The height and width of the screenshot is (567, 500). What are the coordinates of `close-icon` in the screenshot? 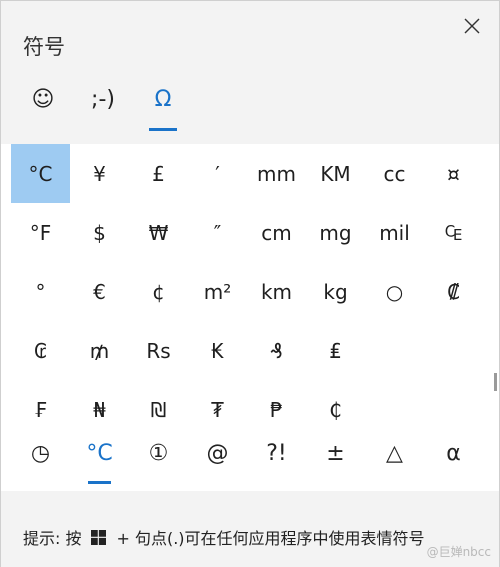 It's located at (472, 26).